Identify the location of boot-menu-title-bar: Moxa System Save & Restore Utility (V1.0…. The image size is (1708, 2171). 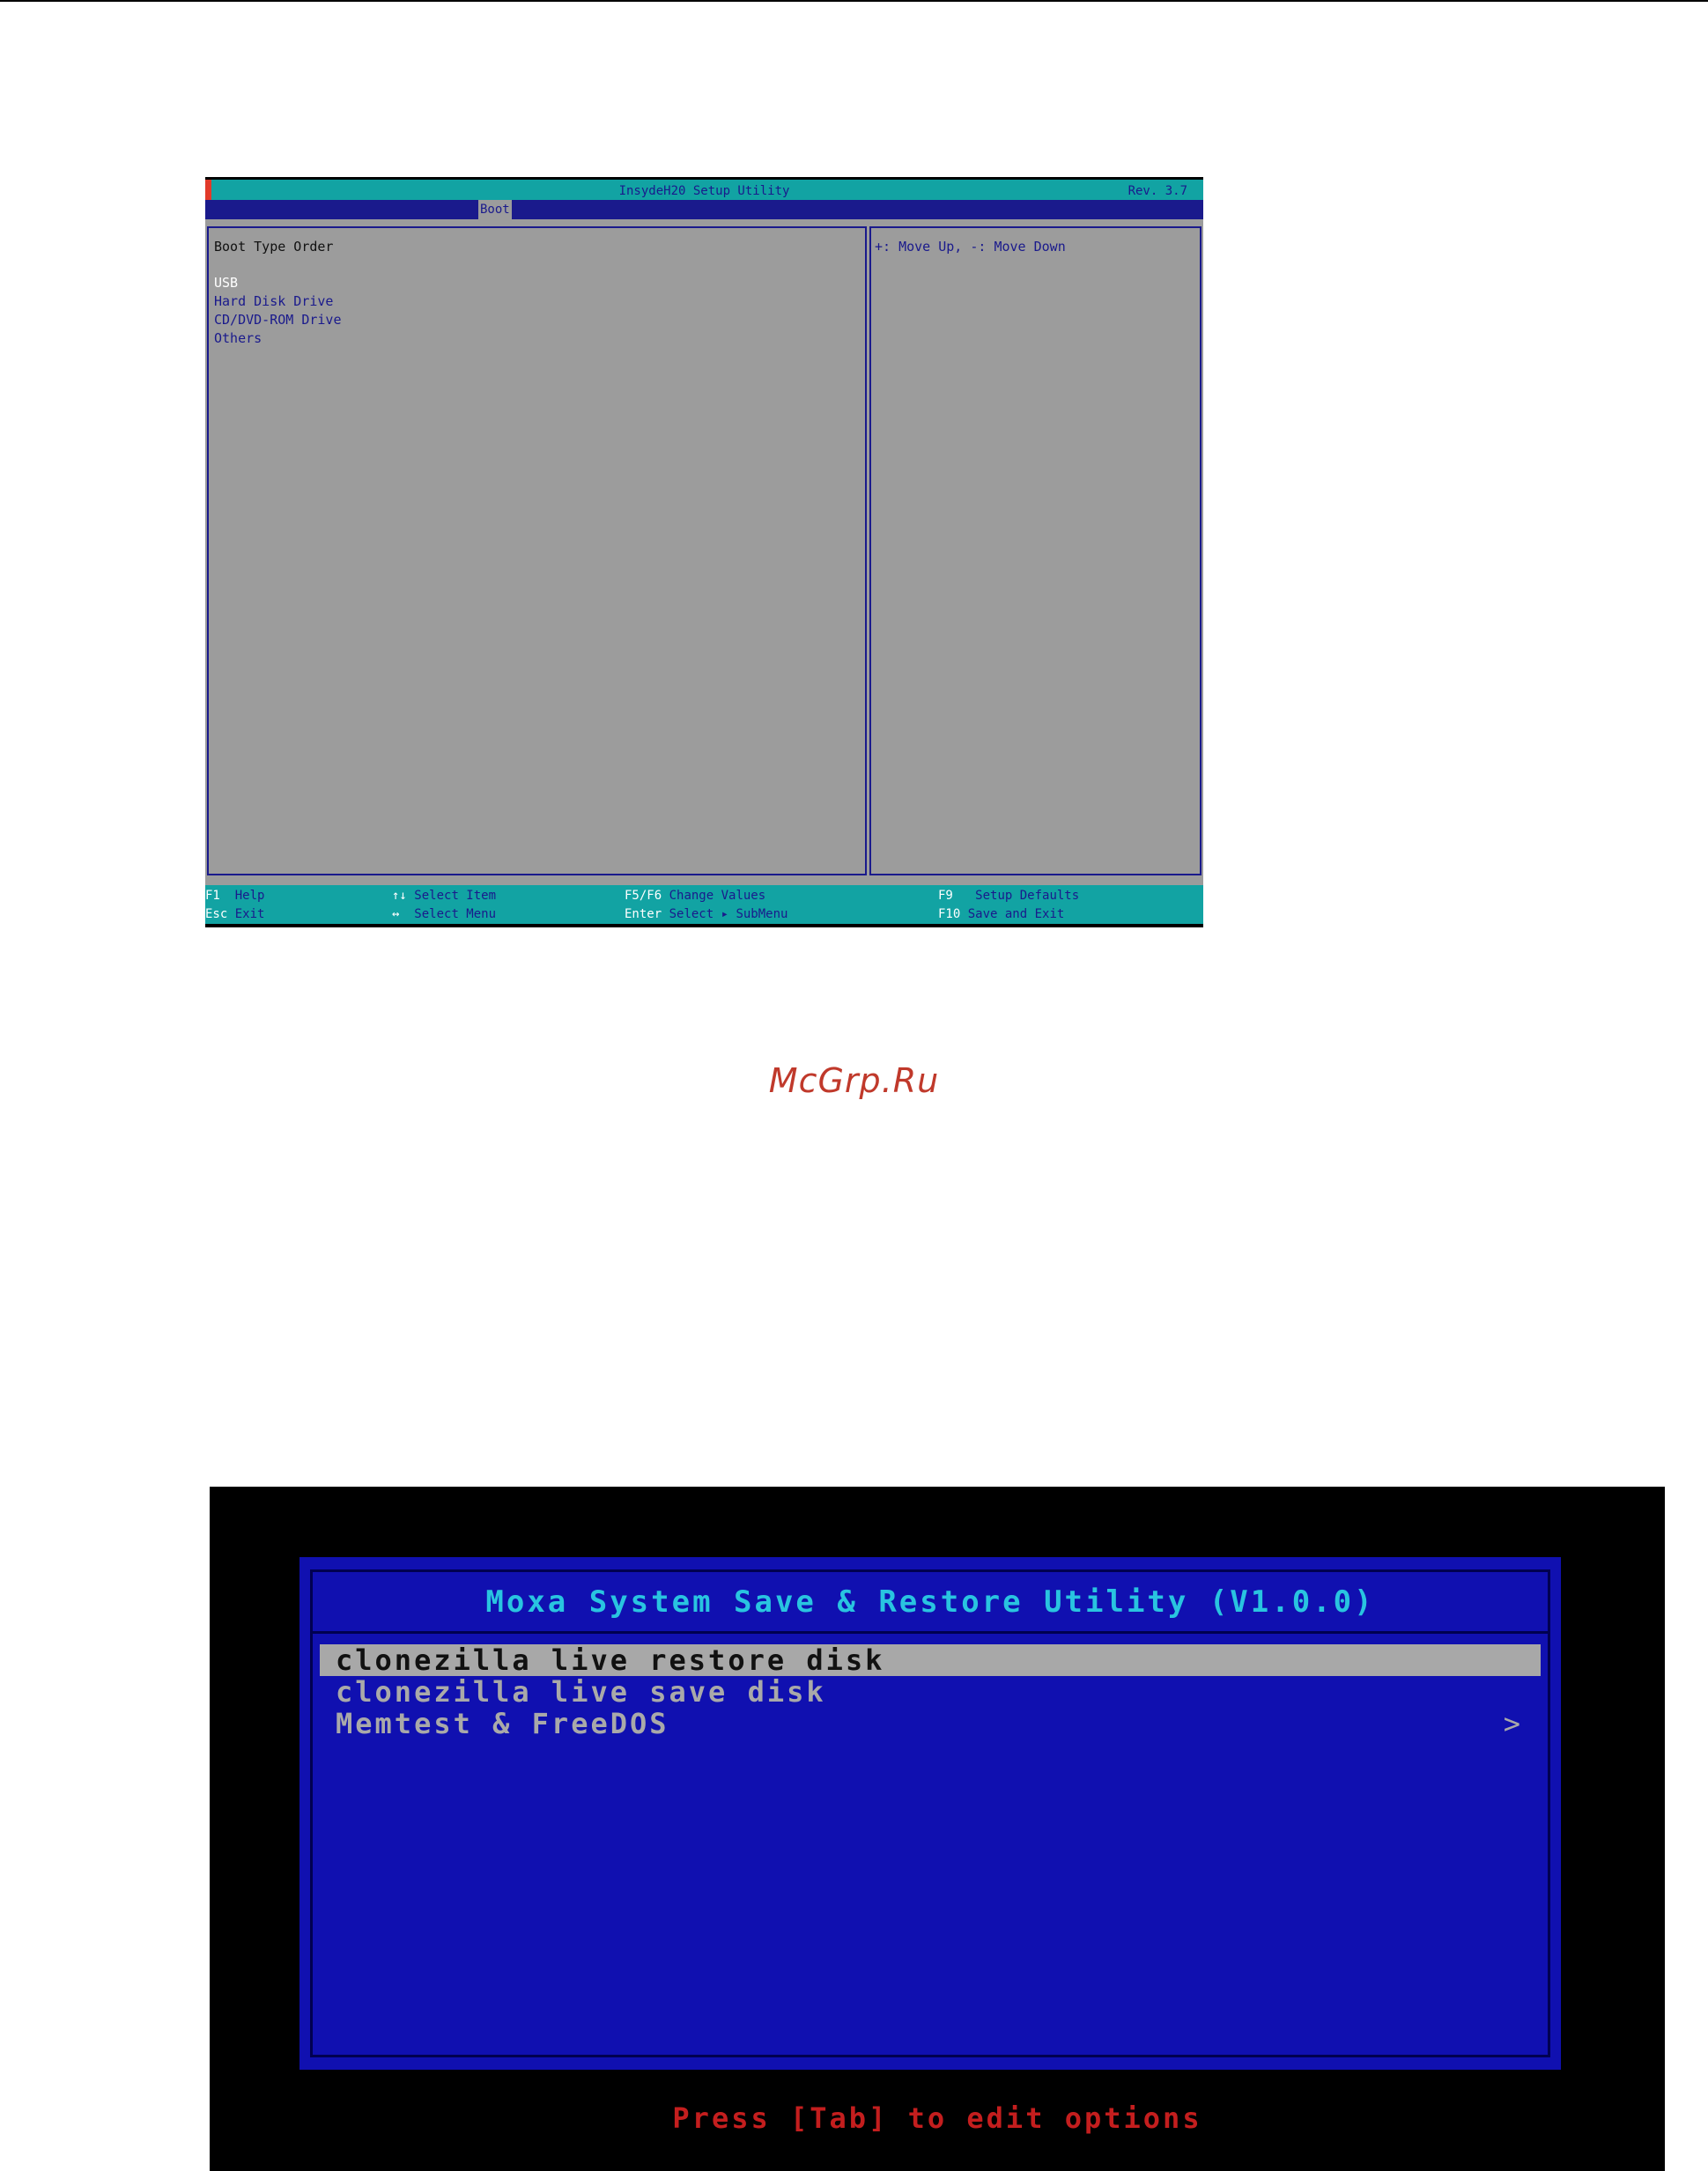
(931, 1603).